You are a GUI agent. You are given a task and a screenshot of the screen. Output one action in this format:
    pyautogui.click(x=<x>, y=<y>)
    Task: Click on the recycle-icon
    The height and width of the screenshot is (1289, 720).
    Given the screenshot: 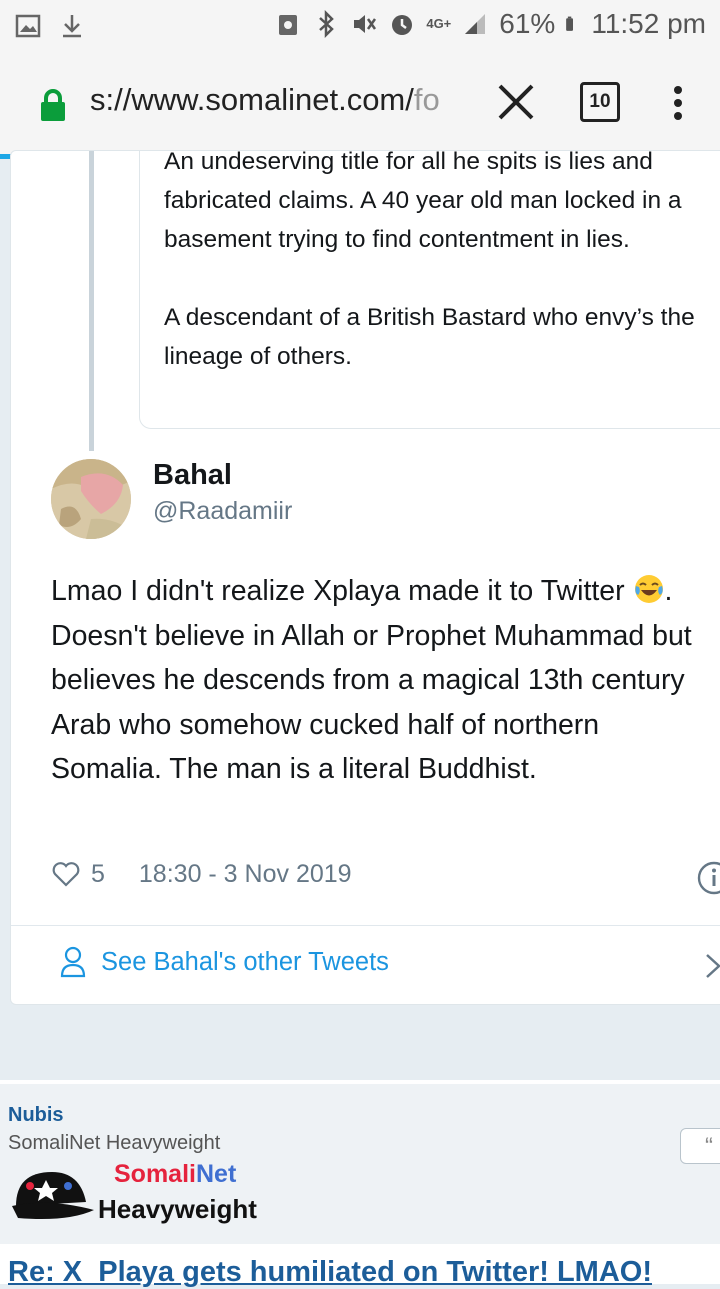 What is the action you would take?
    pyautogui.click(x=288, y=25)
    